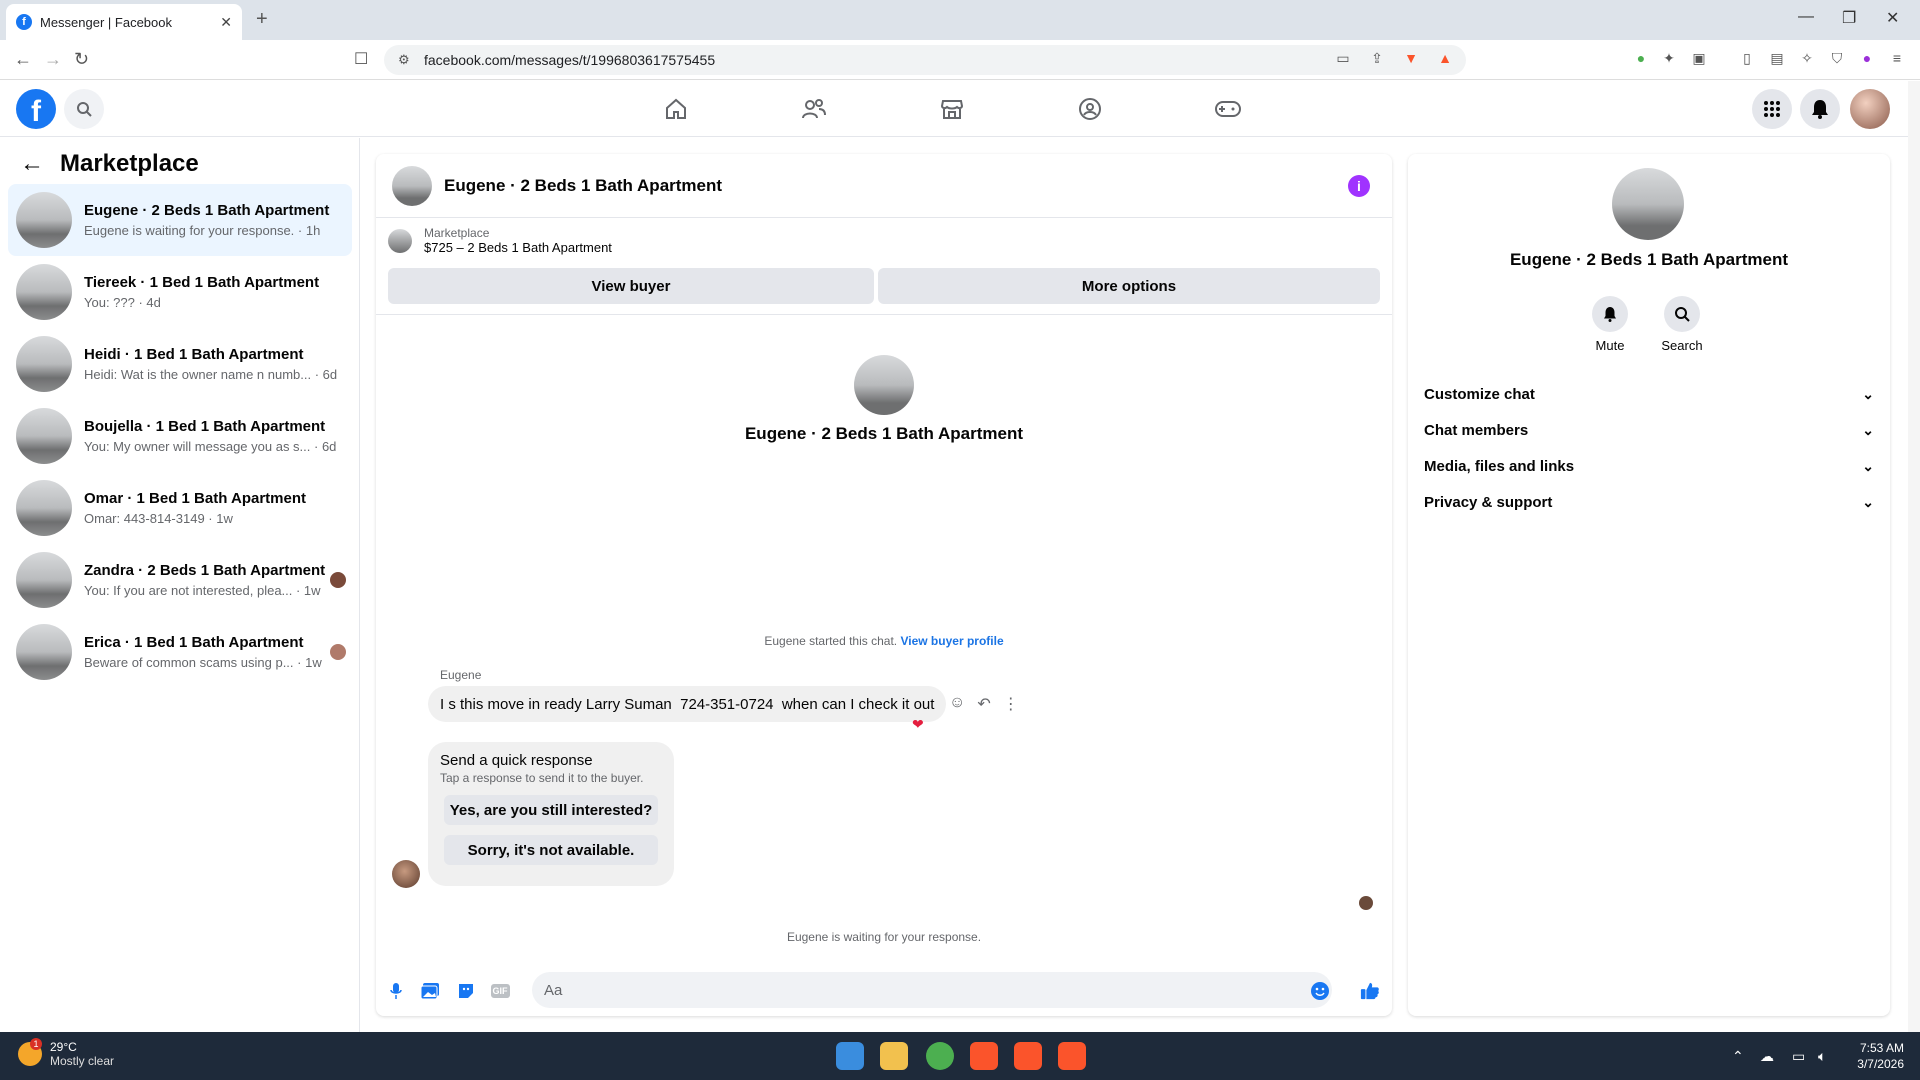  I want to click on start-icon, so click(850, 1056).